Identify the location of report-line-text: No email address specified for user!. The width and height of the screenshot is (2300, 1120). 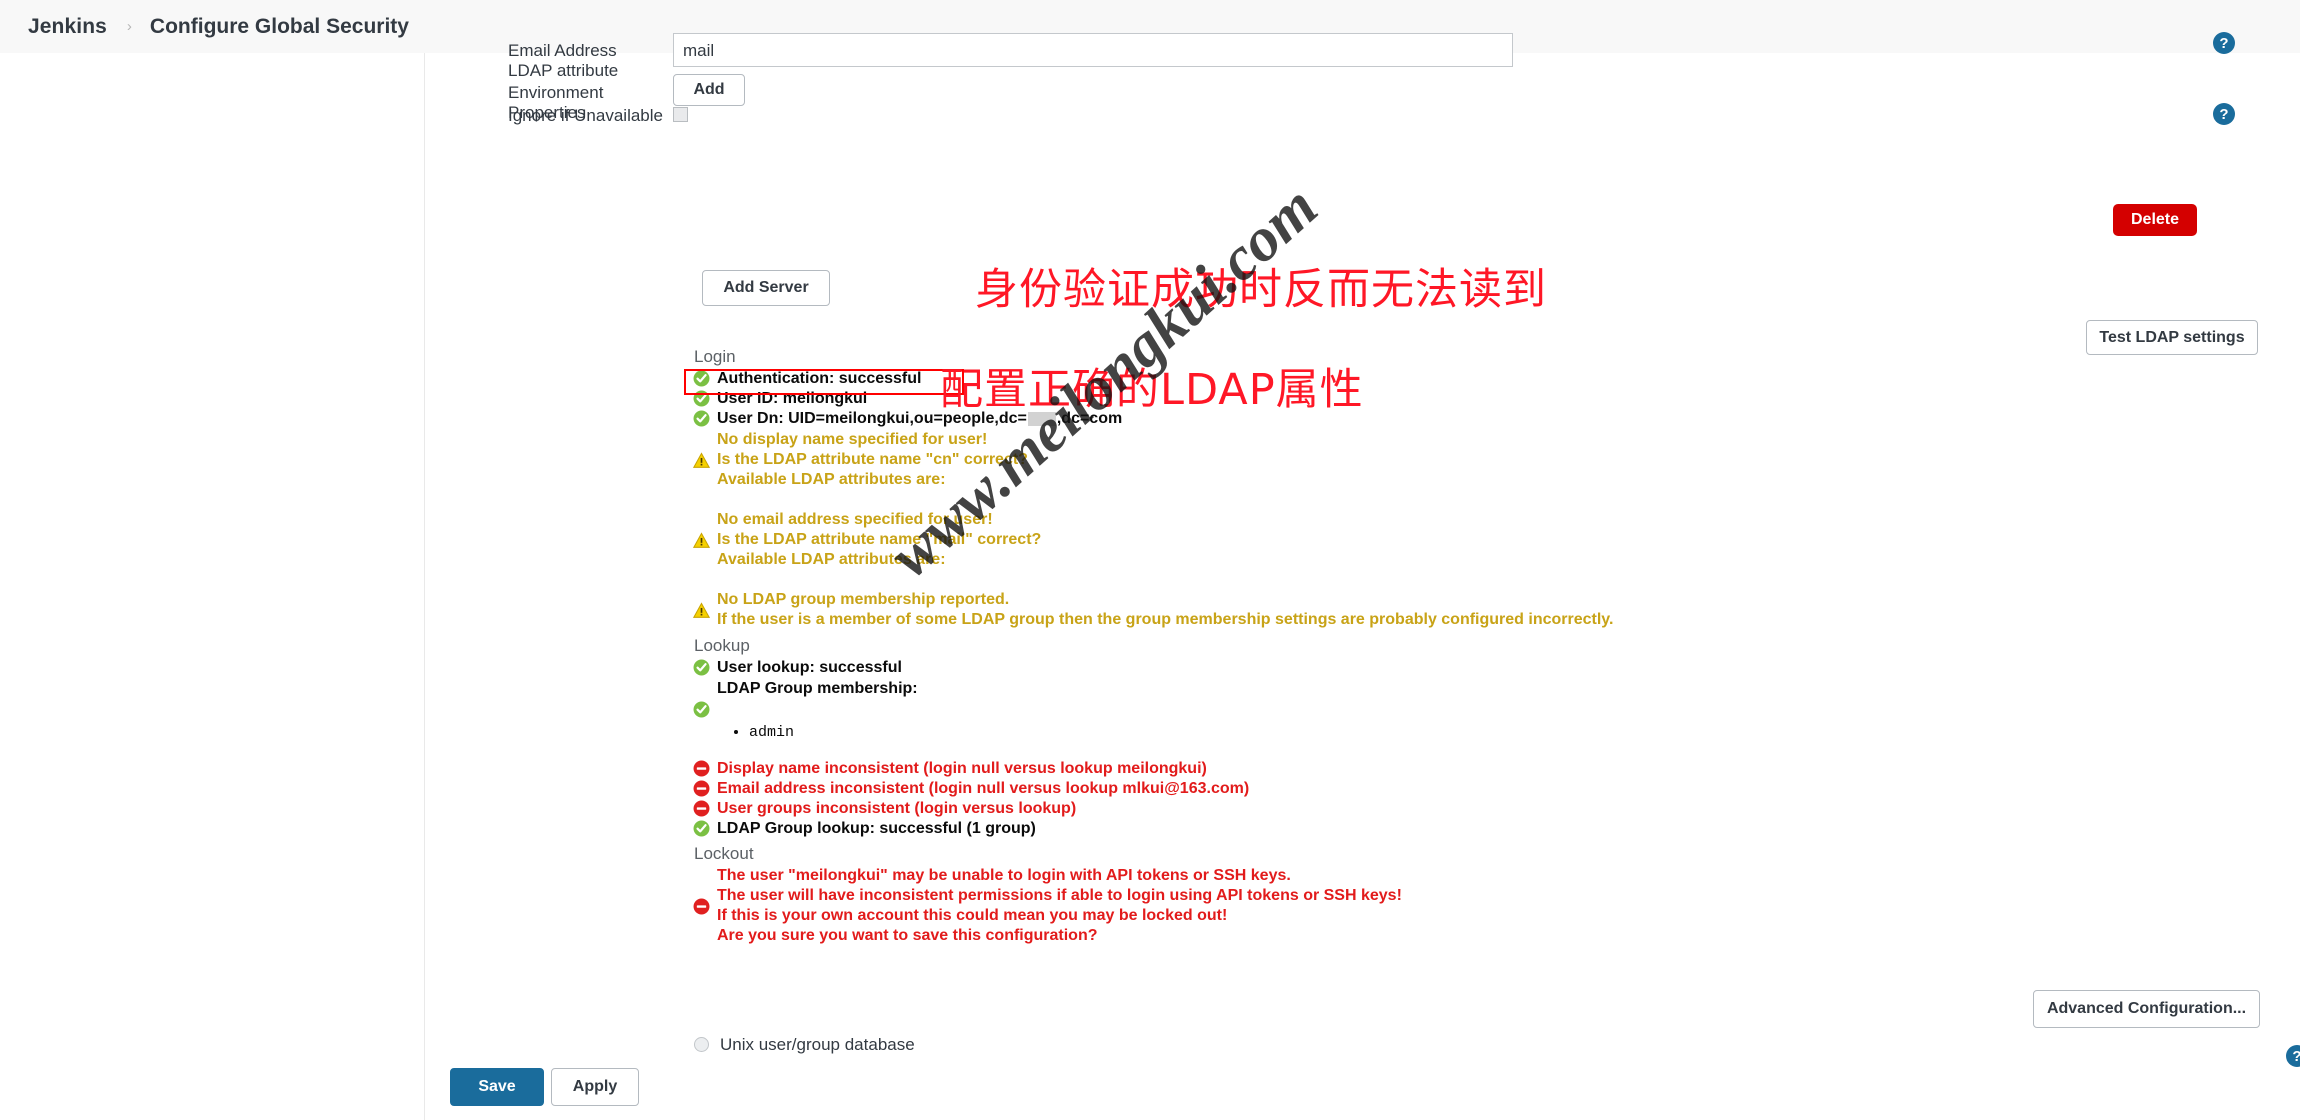
(855, 519).